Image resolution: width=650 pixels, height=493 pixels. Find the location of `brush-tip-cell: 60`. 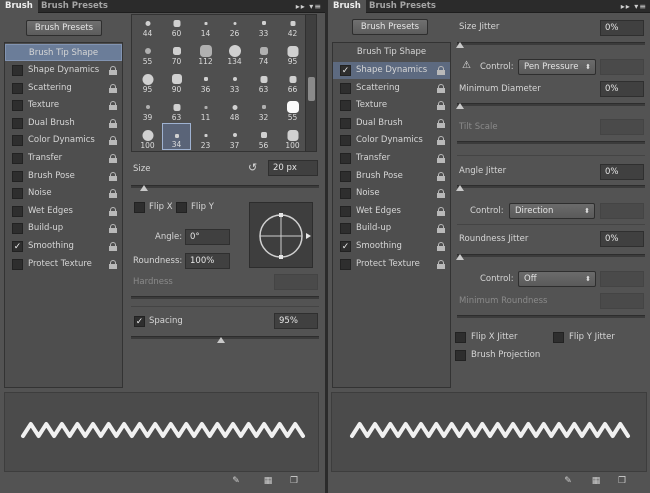

brush-tip-cell: 60 is located at coordinates (176, 24).